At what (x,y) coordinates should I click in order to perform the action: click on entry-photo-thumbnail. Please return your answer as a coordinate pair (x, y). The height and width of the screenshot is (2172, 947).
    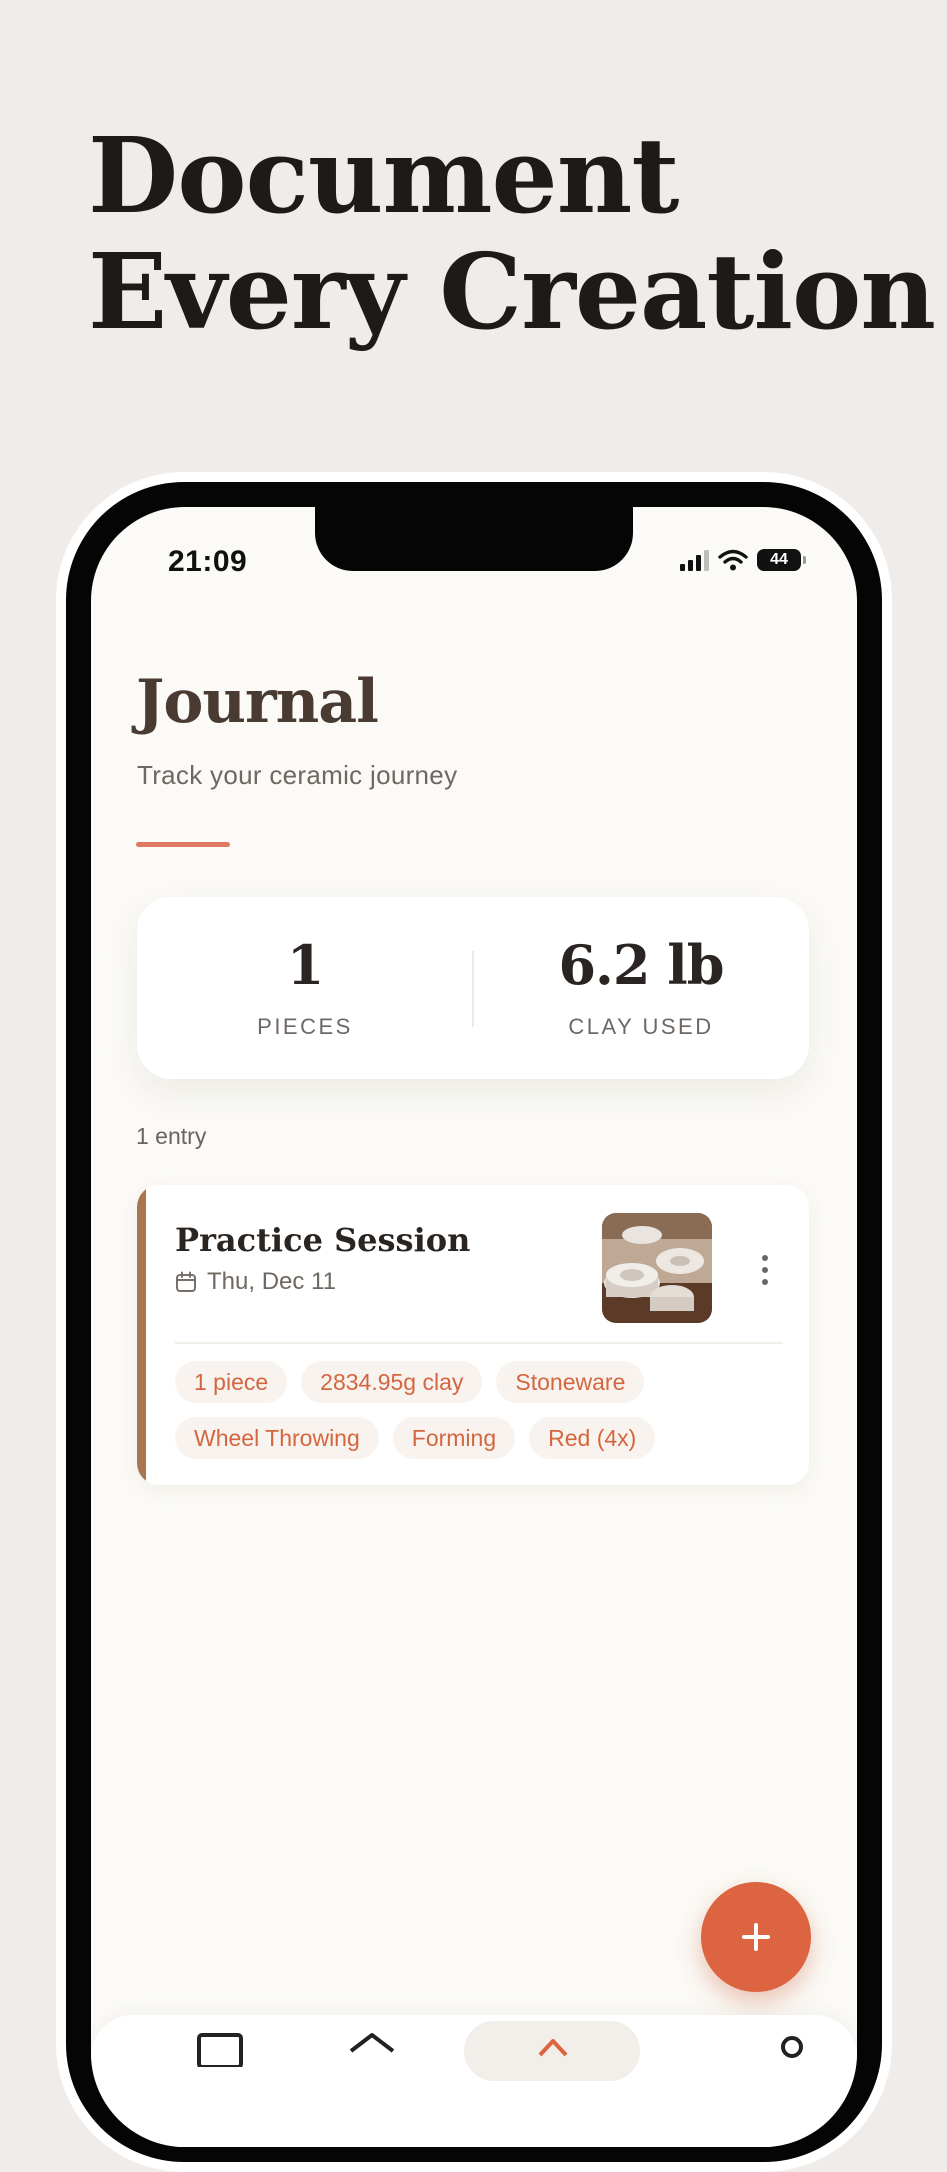
    Looking at the image, I should click on (657, 1268).